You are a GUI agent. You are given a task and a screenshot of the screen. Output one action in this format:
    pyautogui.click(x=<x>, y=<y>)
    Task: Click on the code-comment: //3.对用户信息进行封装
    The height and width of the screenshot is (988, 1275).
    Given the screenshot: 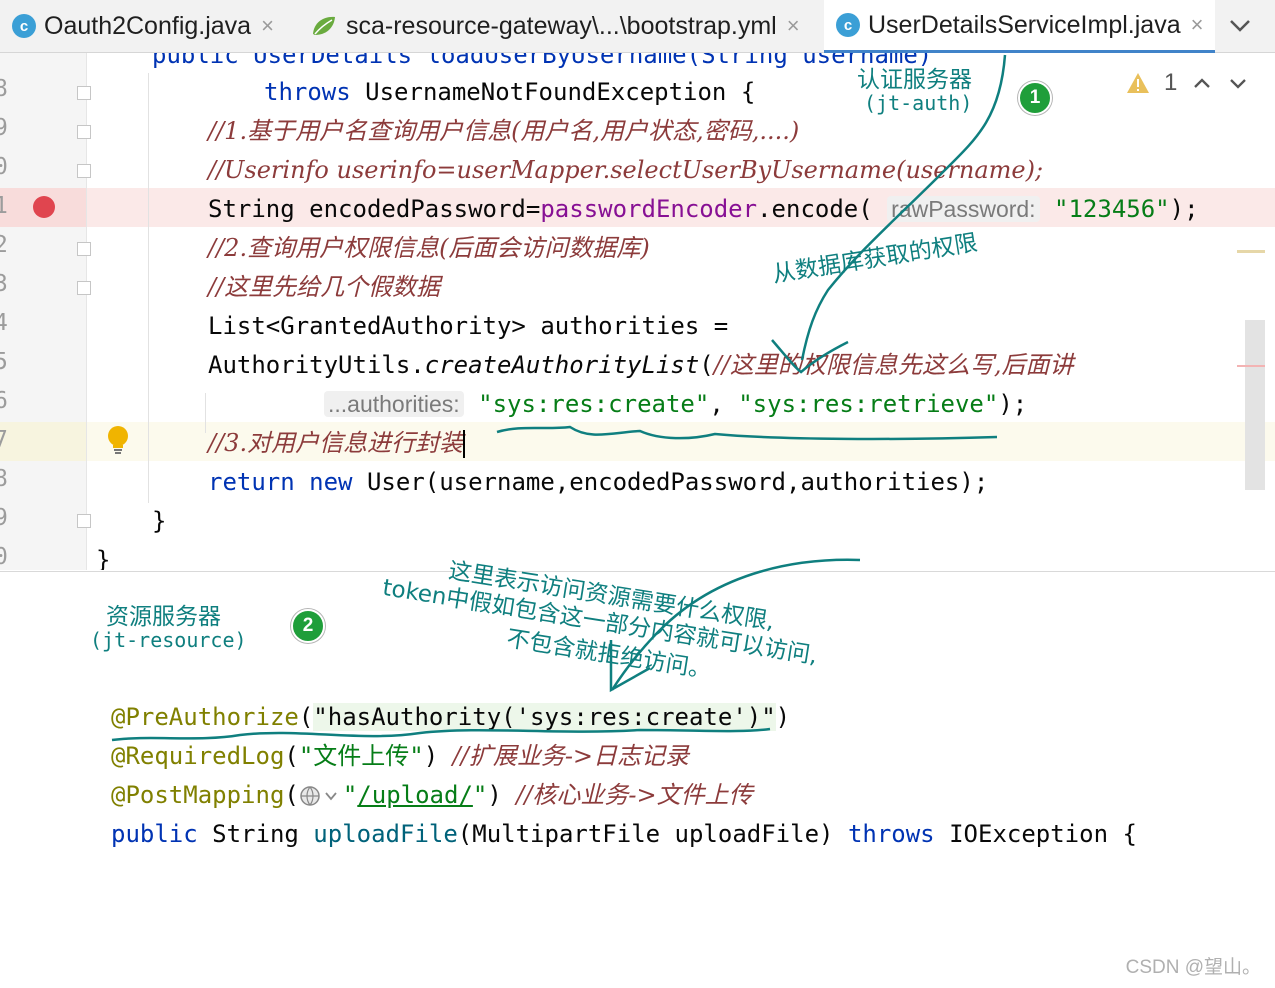 What is the action you would take?
    pyautogui.click(x=336, y=443)
    